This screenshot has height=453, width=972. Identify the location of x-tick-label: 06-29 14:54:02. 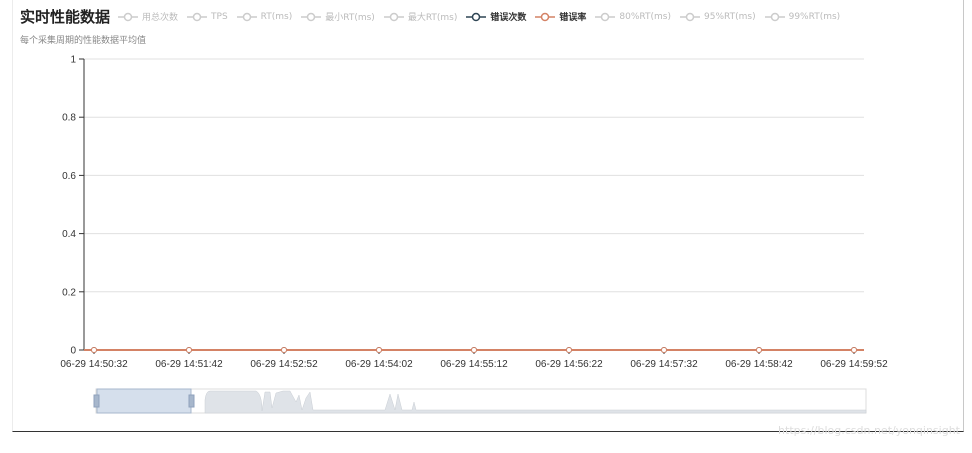
(379, 364).